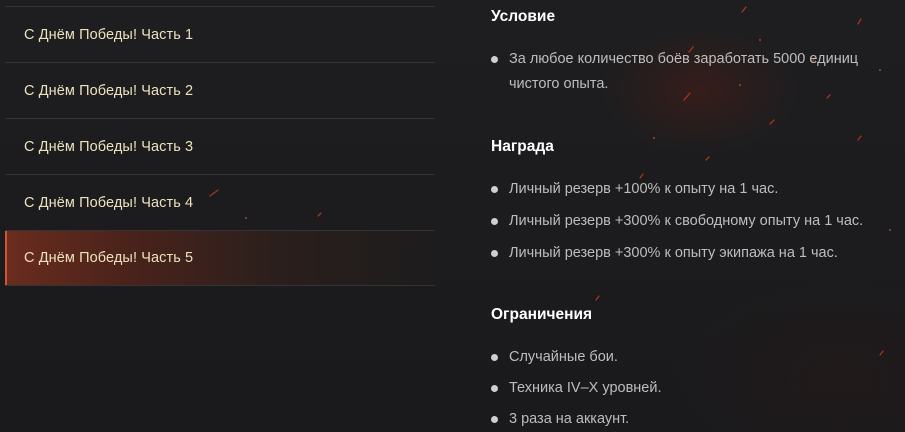  I want to click on sidebar-item-label: С Днём Победы! Часть 2, so click(109, 90).